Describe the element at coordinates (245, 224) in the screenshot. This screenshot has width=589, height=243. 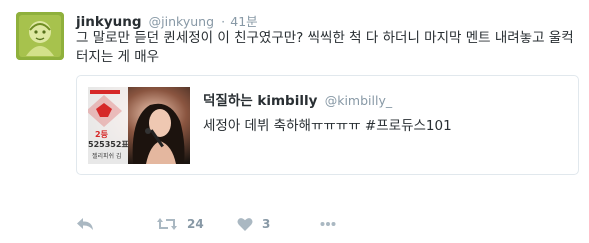
I see `heart-icon` at that location.